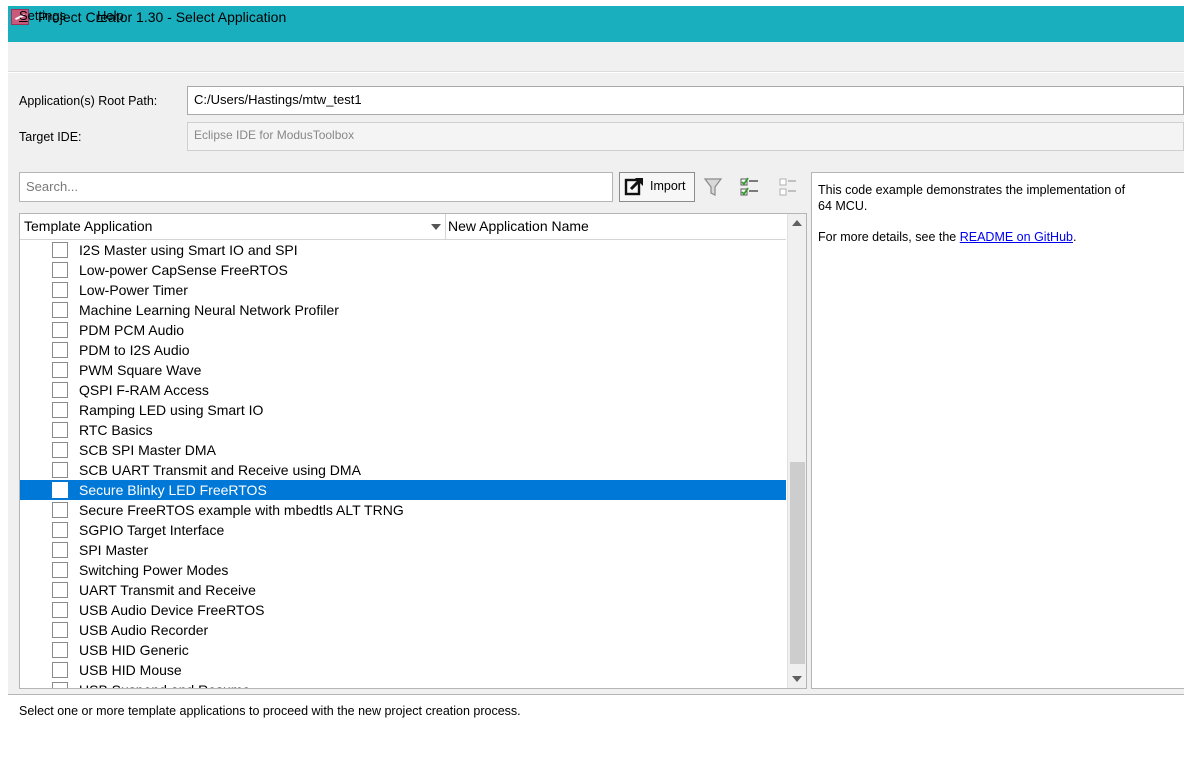  Describe the element at coordinates (140, 370) in the screenshot. I see `row-label: PWM Square Wave` at that location.